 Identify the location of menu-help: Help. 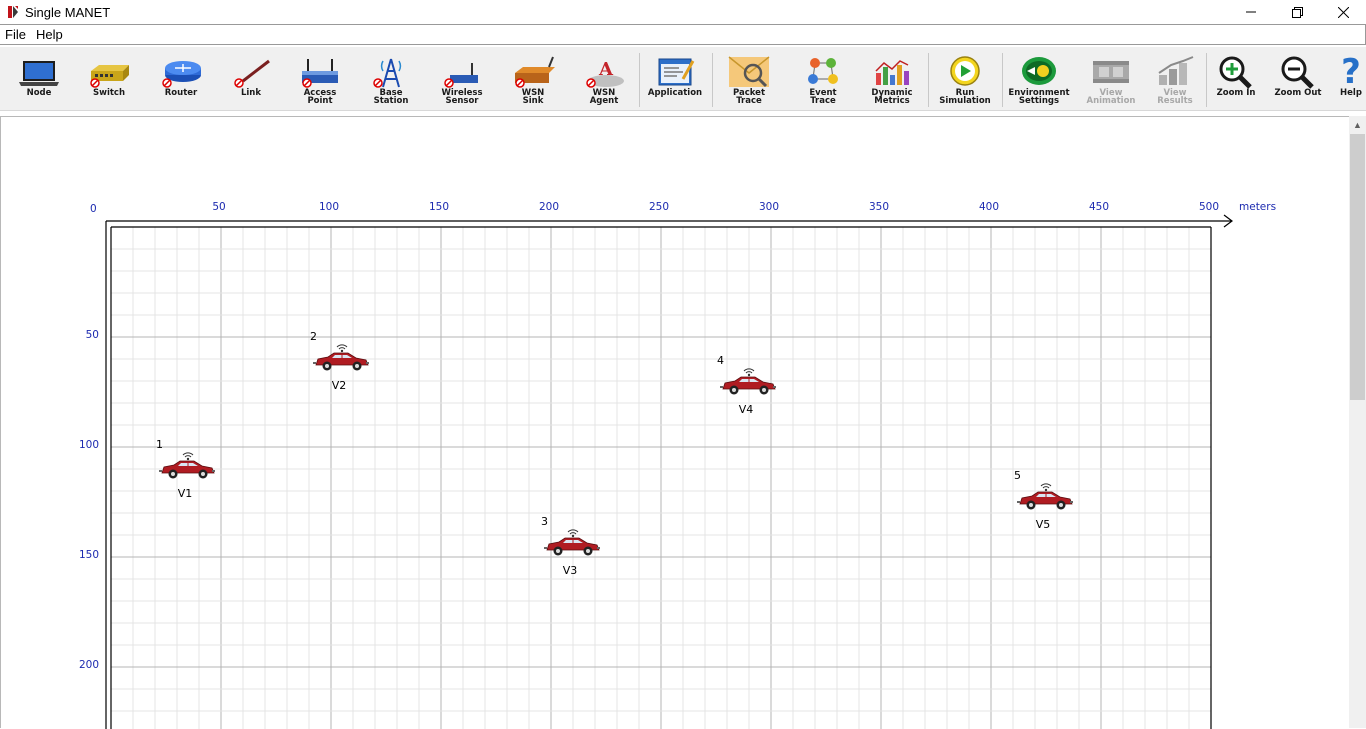
(49, 34).